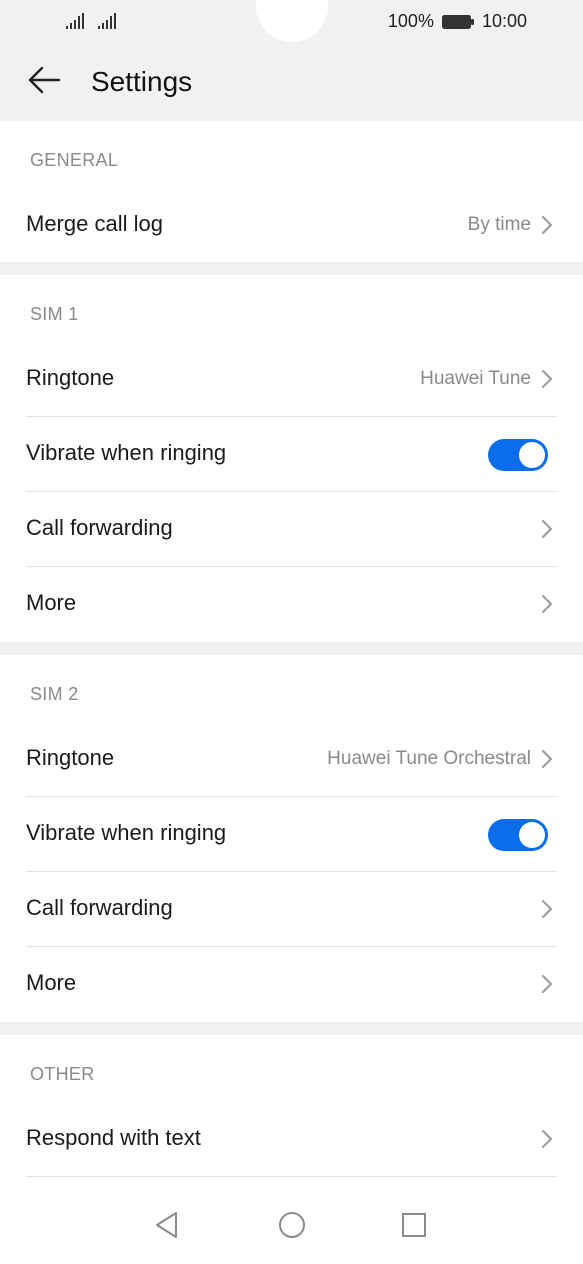 This screenshot has height=1264, width=583. I want to click on section-general: GENERAL Merge call log By time, so click(291, 191).